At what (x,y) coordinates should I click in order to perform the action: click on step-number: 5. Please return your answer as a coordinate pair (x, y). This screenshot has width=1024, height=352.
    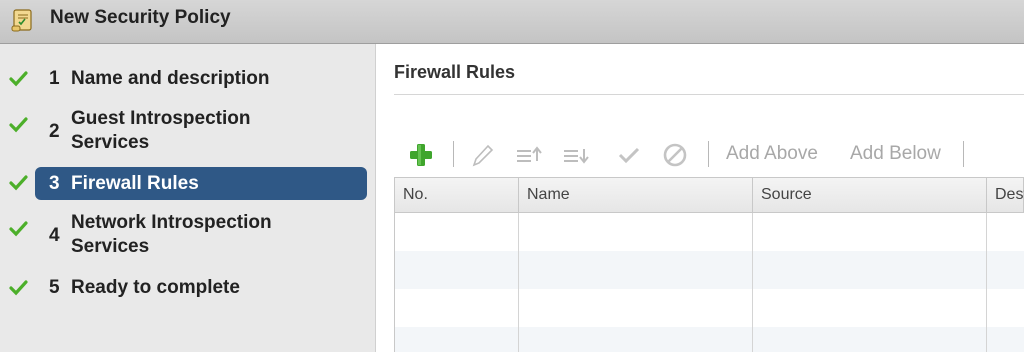
    Looking at the image, I should click on (54, 287).